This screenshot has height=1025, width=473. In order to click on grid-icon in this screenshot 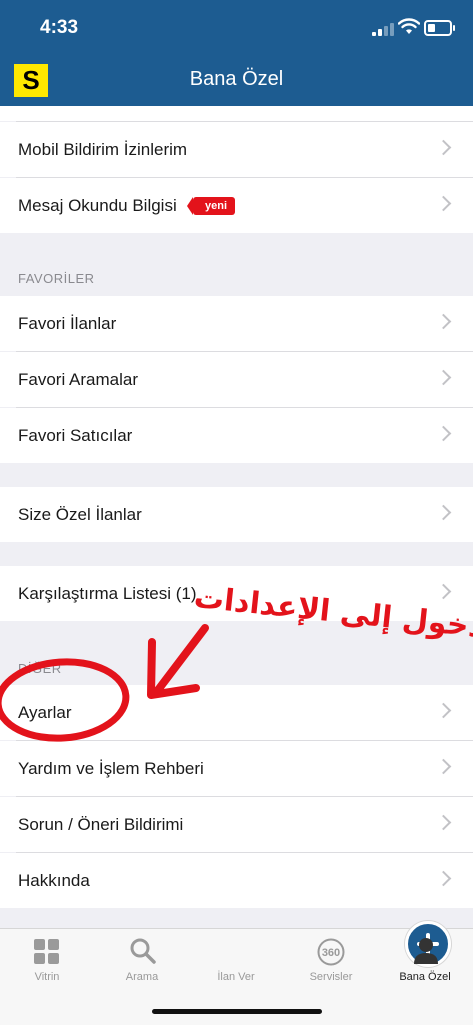, I will do `click(46, 951)`.